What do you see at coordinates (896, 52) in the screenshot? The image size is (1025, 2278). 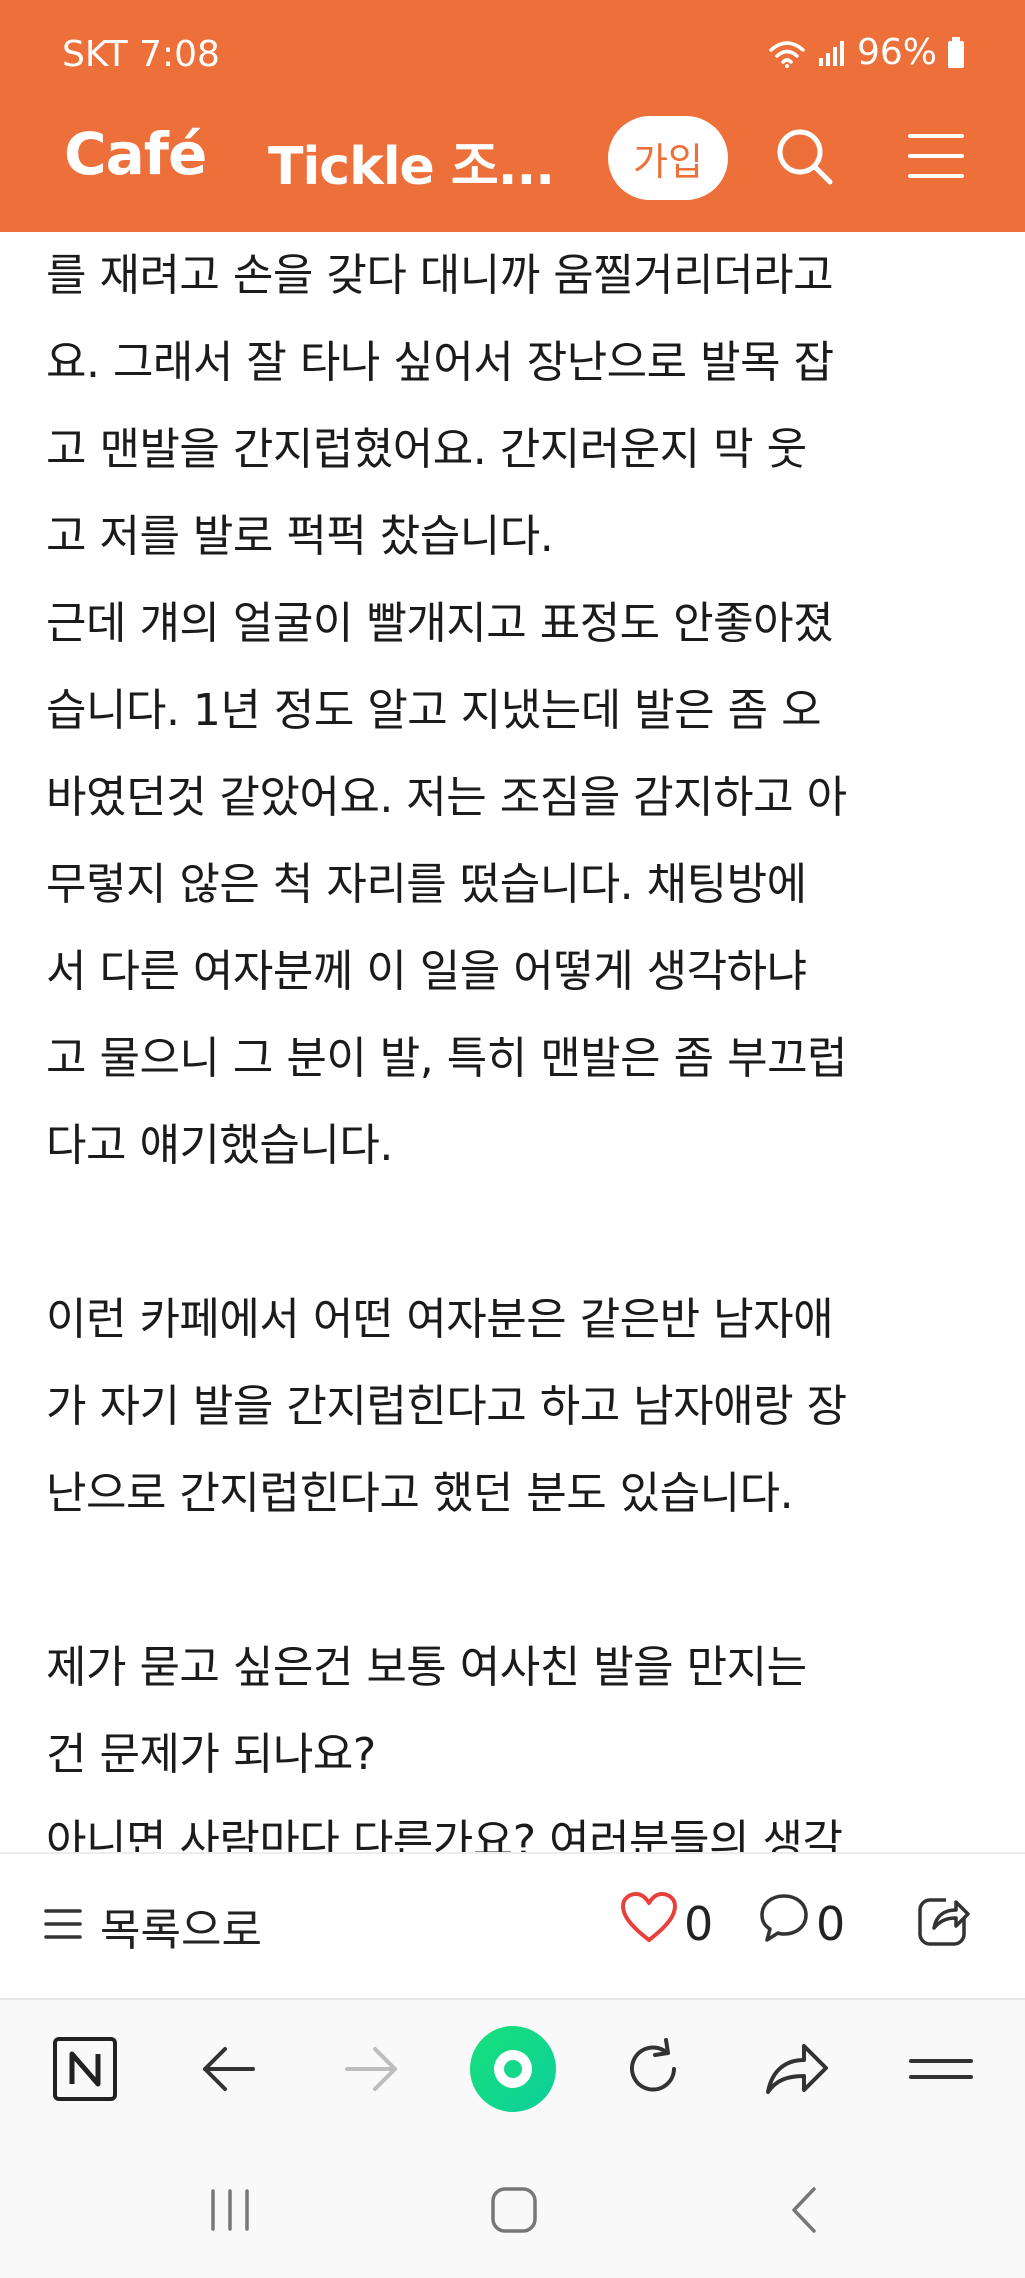 I see `battery-level: 96%` at bounding box center [896, 52].